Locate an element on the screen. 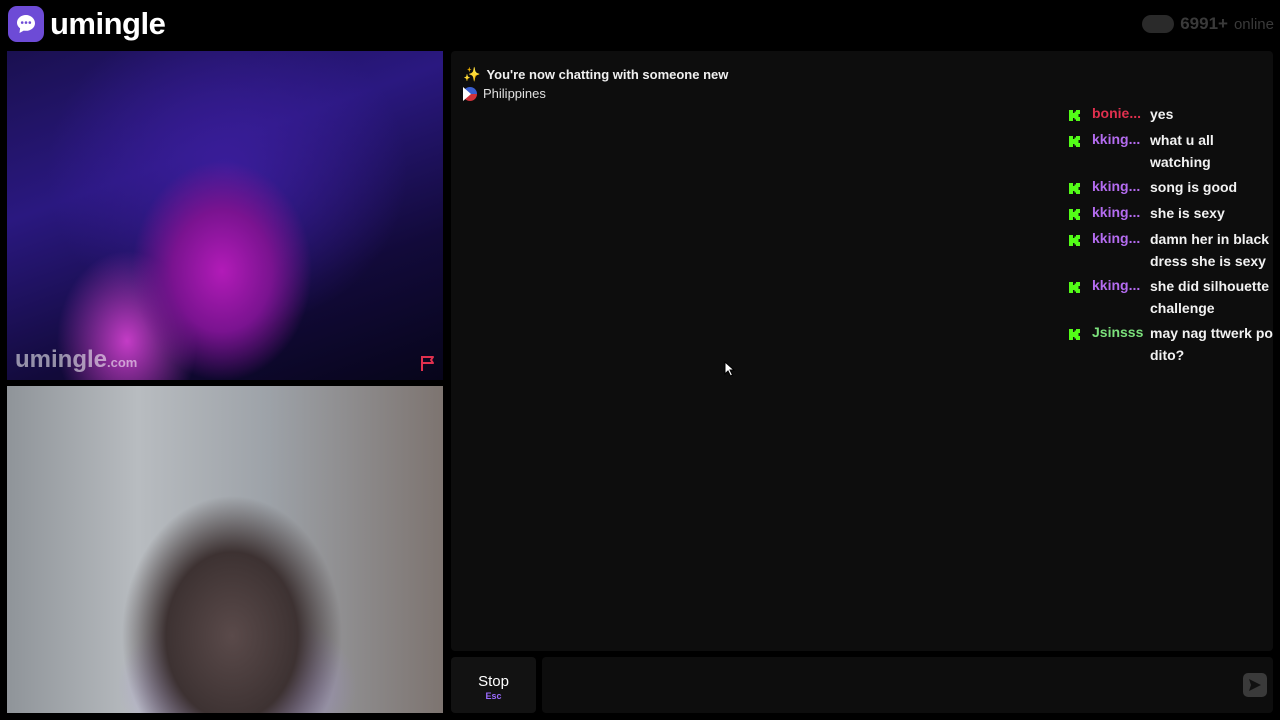 The image size is (1280, 720). brand-name: umingle is located at coordinates (108, 23).